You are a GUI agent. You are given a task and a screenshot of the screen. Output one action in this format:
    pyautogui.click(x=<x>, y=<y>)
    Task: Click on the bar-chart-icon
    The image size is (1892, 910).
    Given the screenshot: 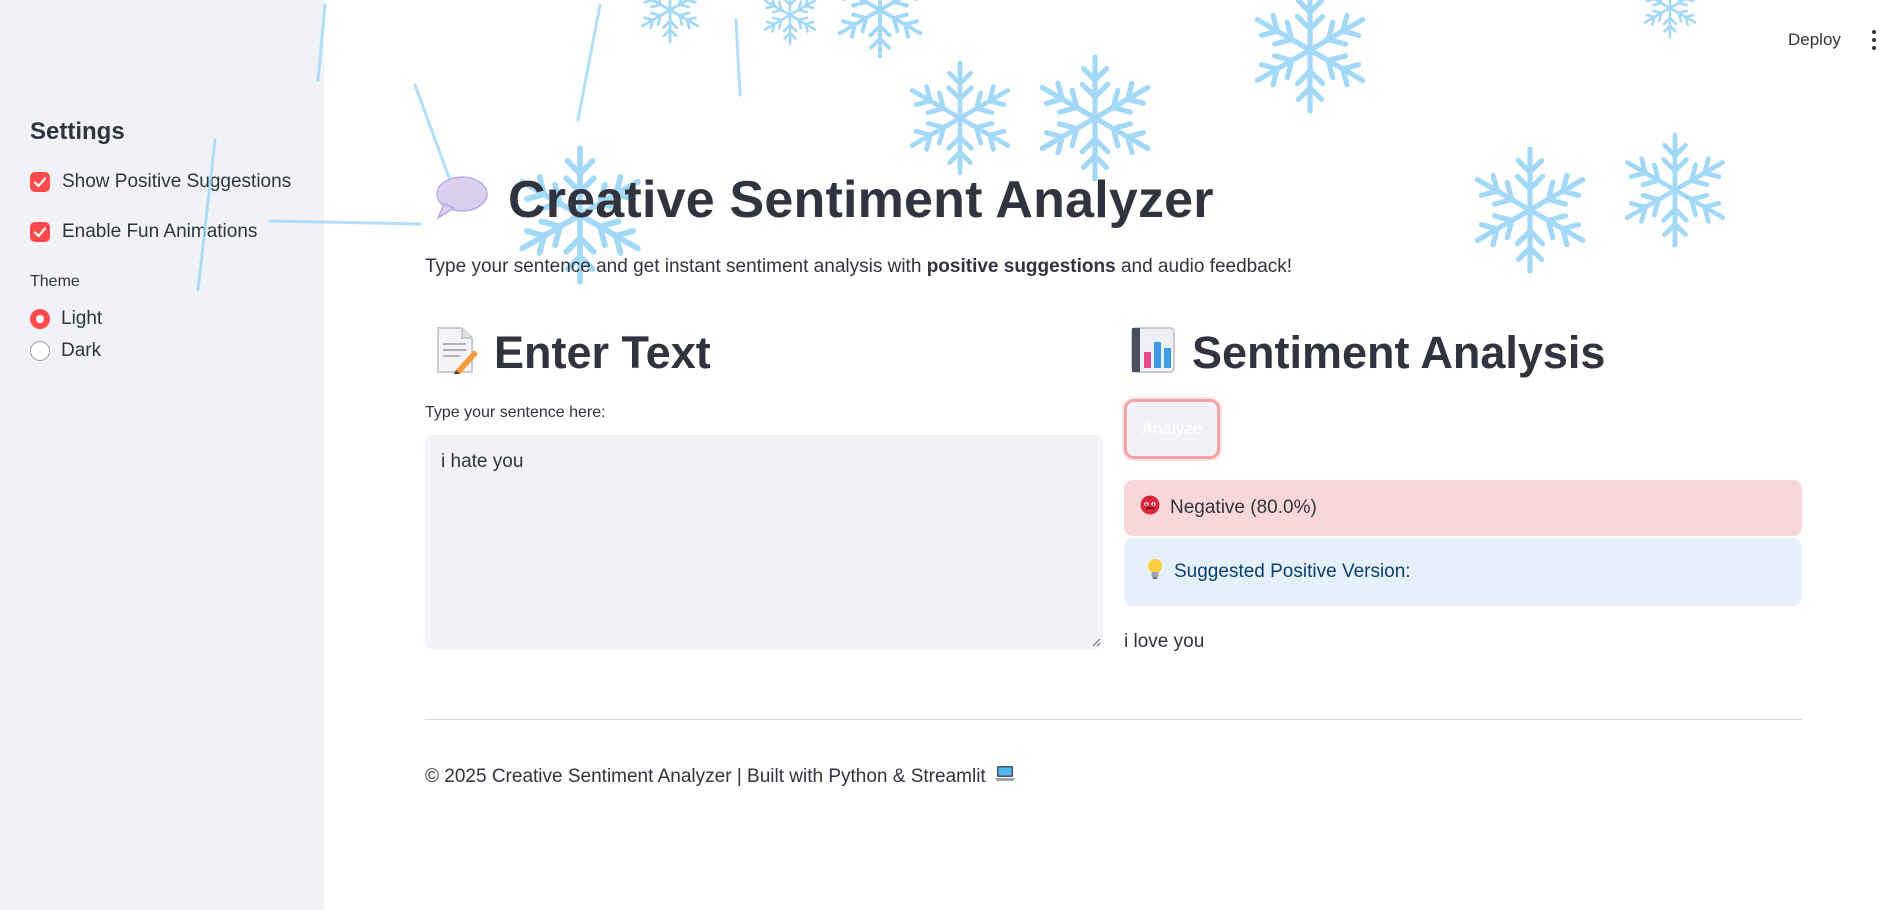 What is the action you would take?
    pyautogui.click(x=1153, y=352)
    